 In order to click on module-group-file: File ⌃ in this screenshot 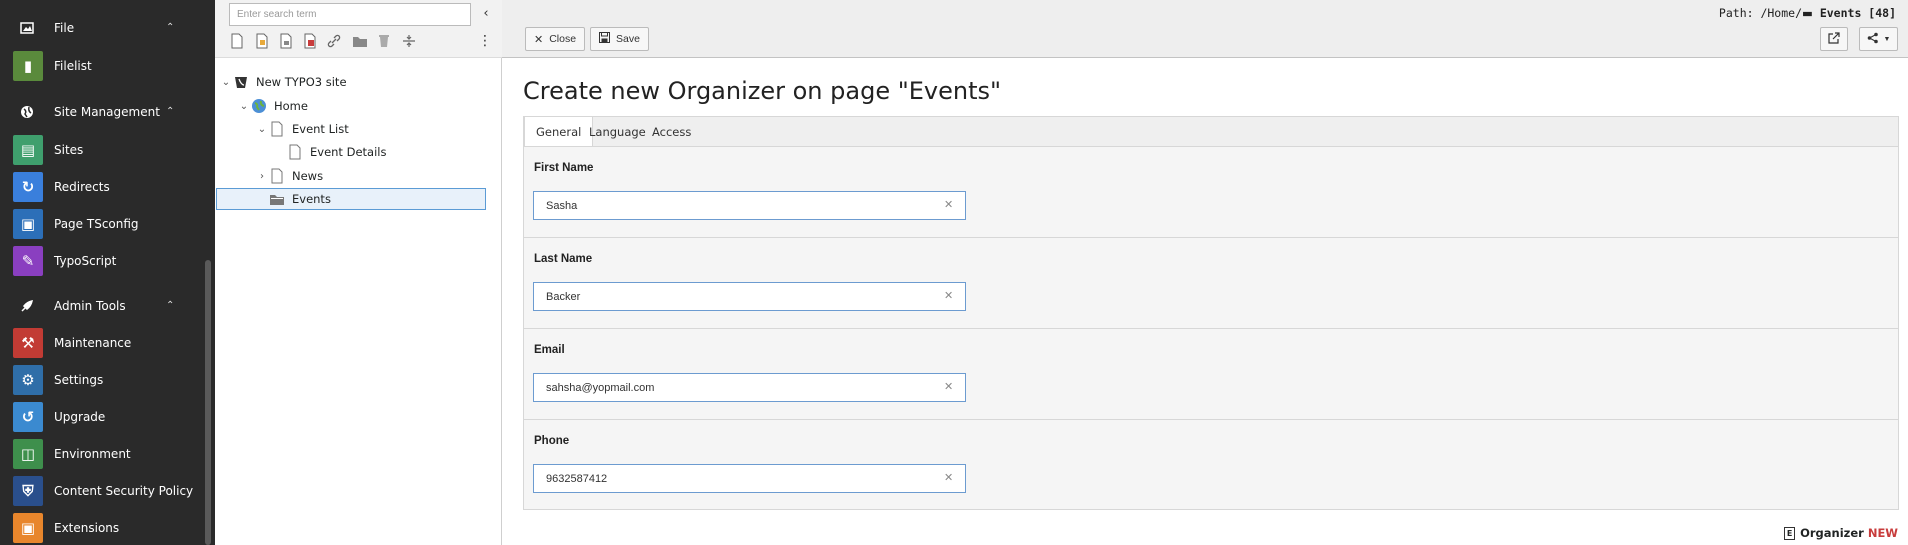, I will do `click(102, 27)`.